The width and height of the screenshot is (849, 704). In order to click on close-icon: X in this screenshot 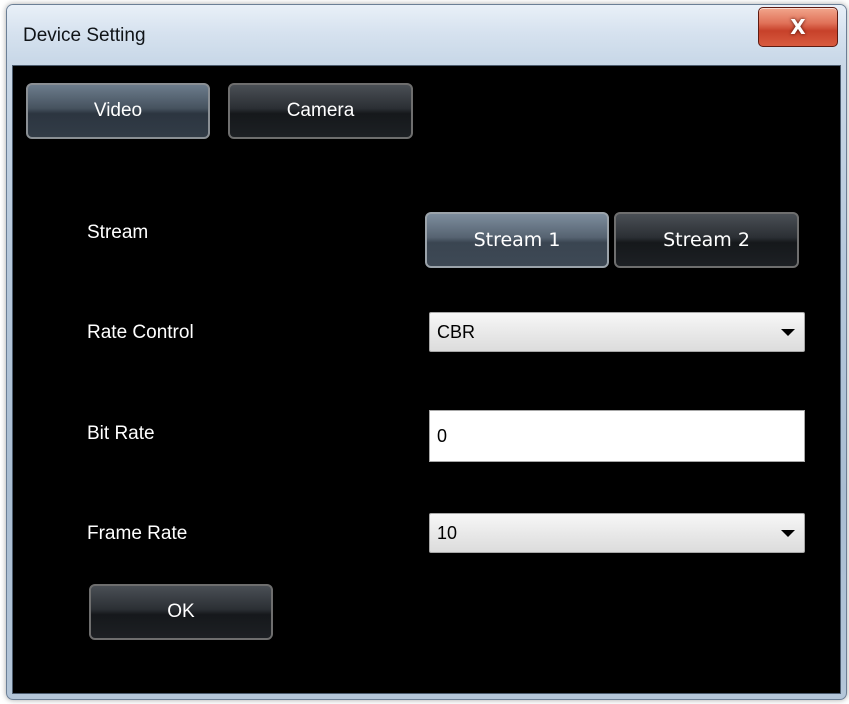, I will do `click(798, 27)`.